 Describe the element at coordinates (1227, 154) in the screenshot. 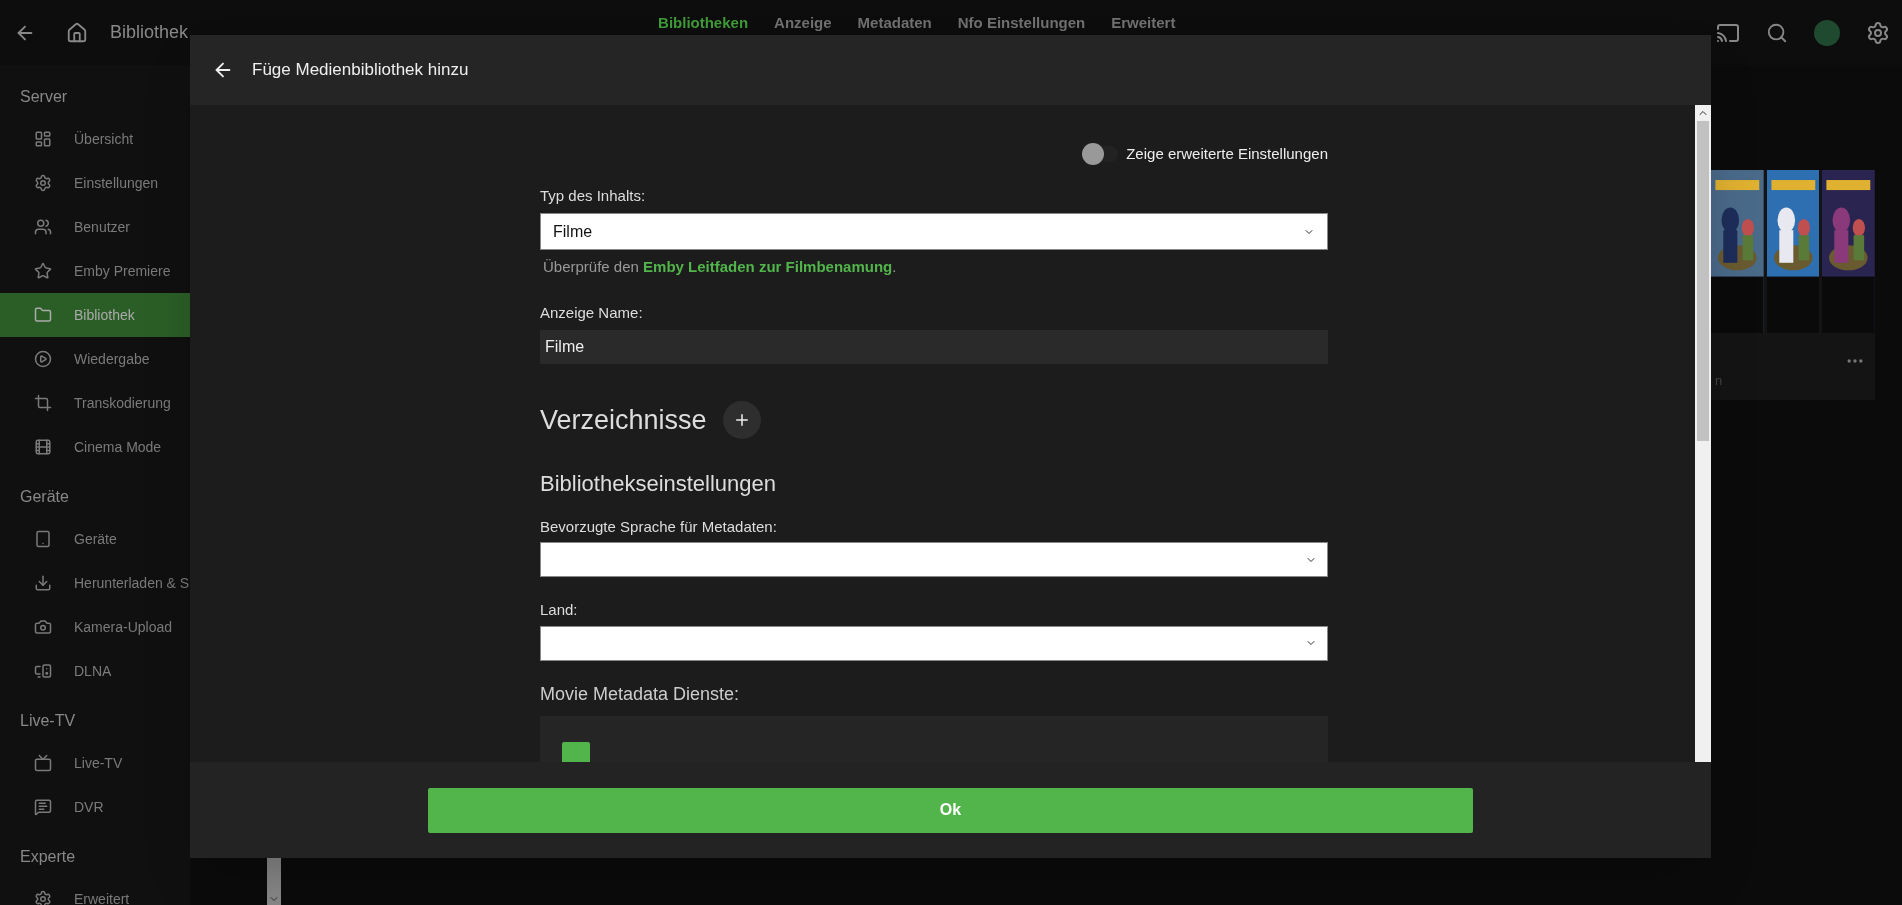

I see `toggle-label: Zeige erweiterte Einstellungen` at that location.